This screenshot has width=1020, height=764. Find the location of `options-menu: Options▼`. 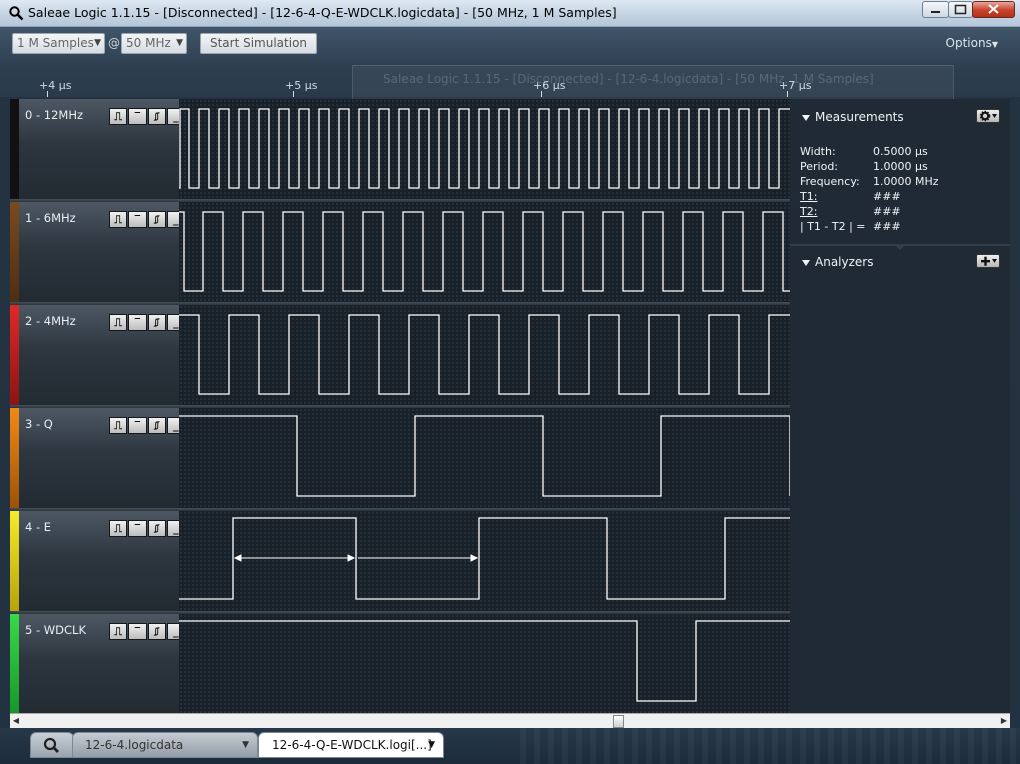

options-menu: Options▼ is located at coordinates (972, 43).